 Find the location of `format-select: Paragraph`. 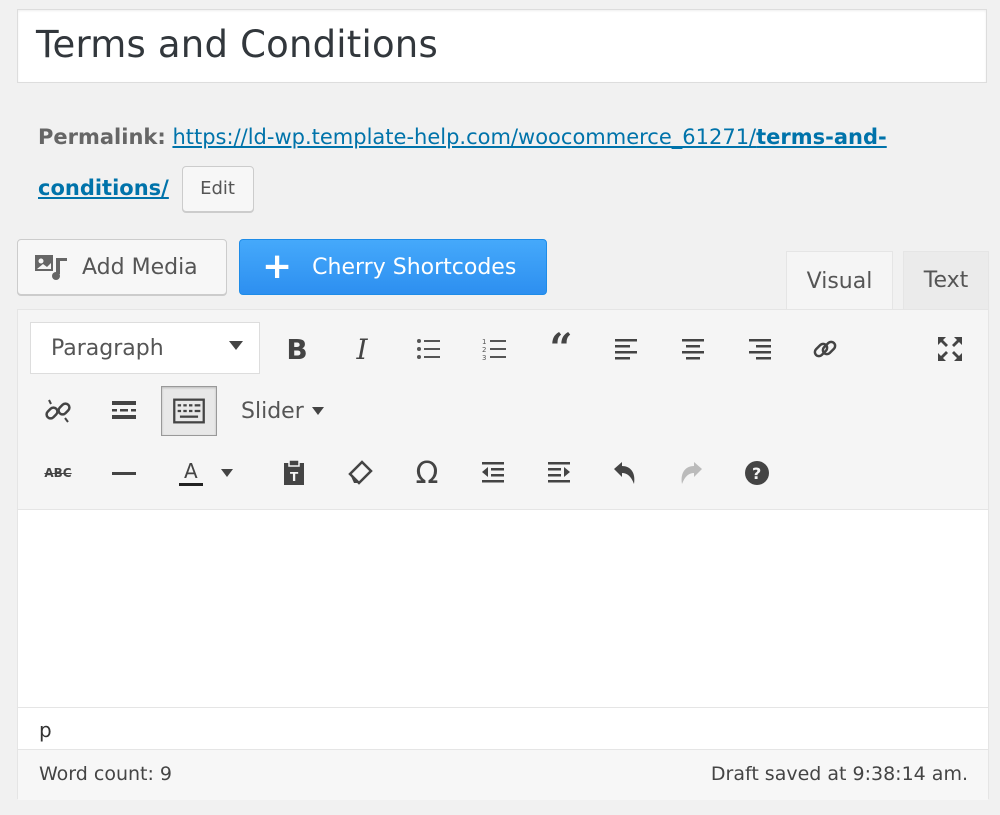

format-select: Paragraph is located at coordinates (145, 348).